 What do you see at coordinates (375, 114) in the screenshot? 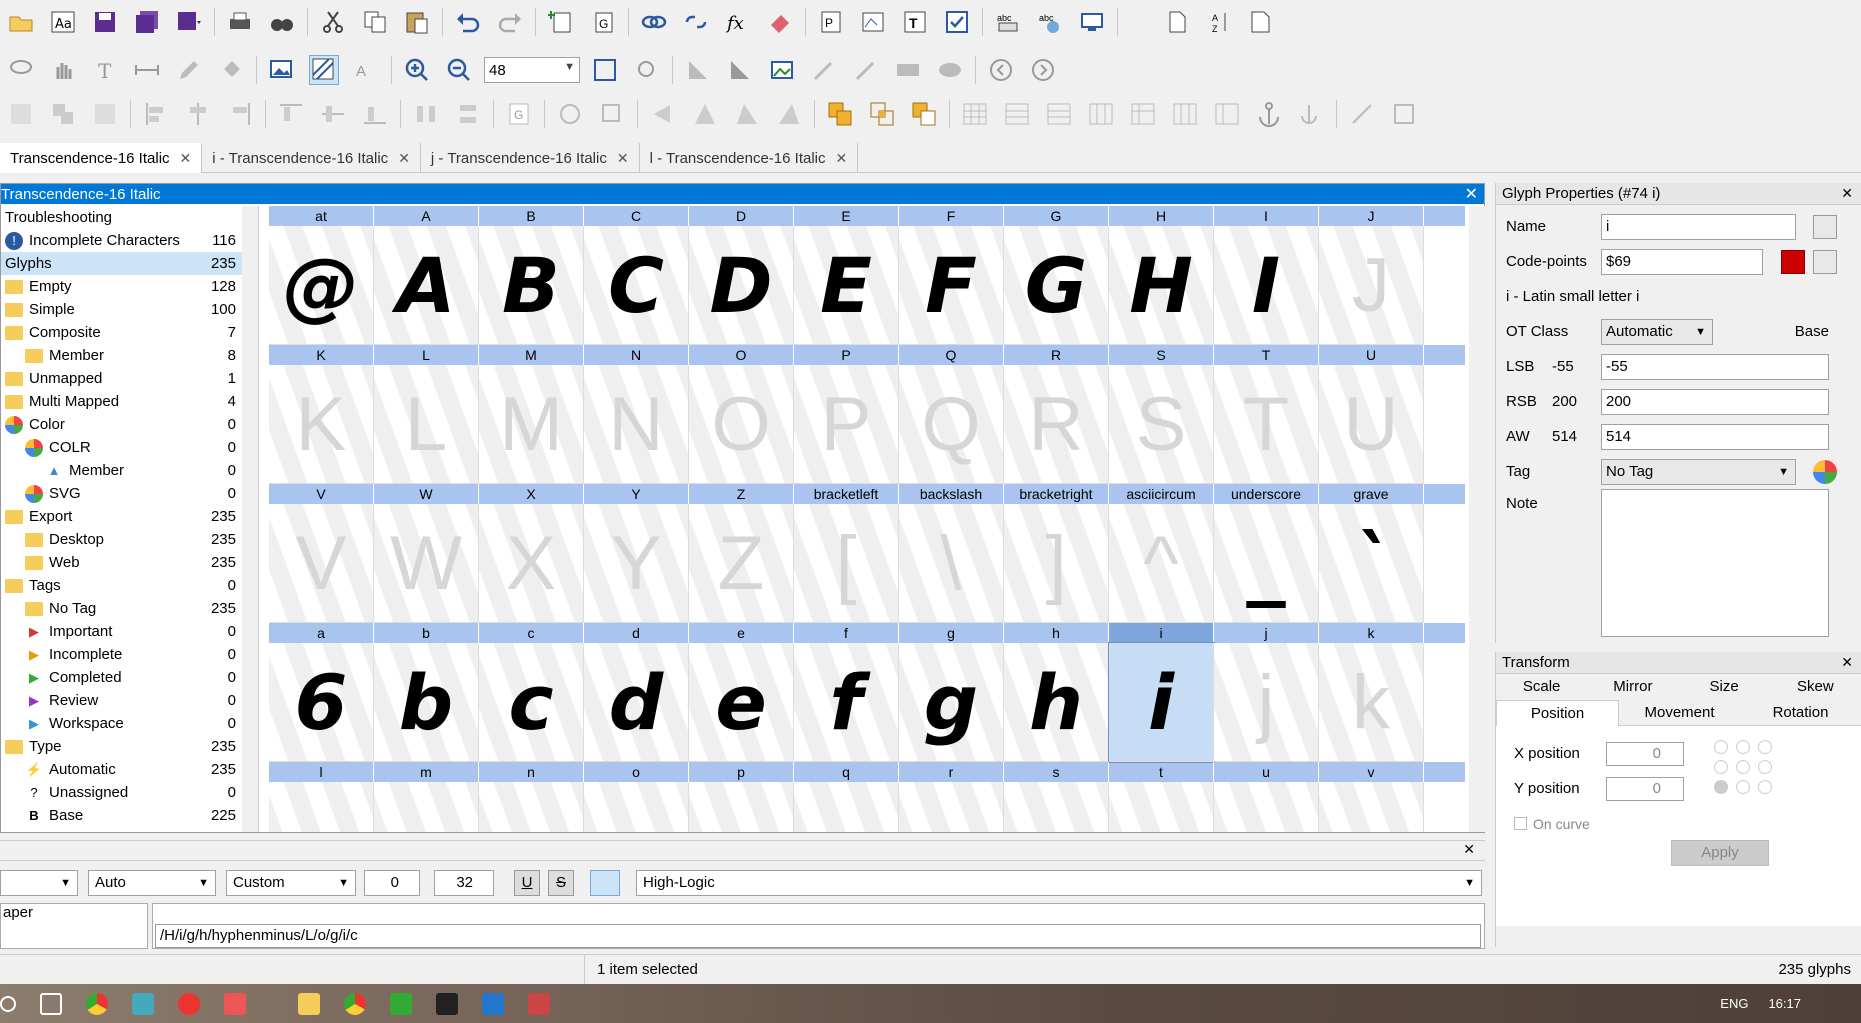
I see `align-bottom-icon` at bounding box center [375, 114].